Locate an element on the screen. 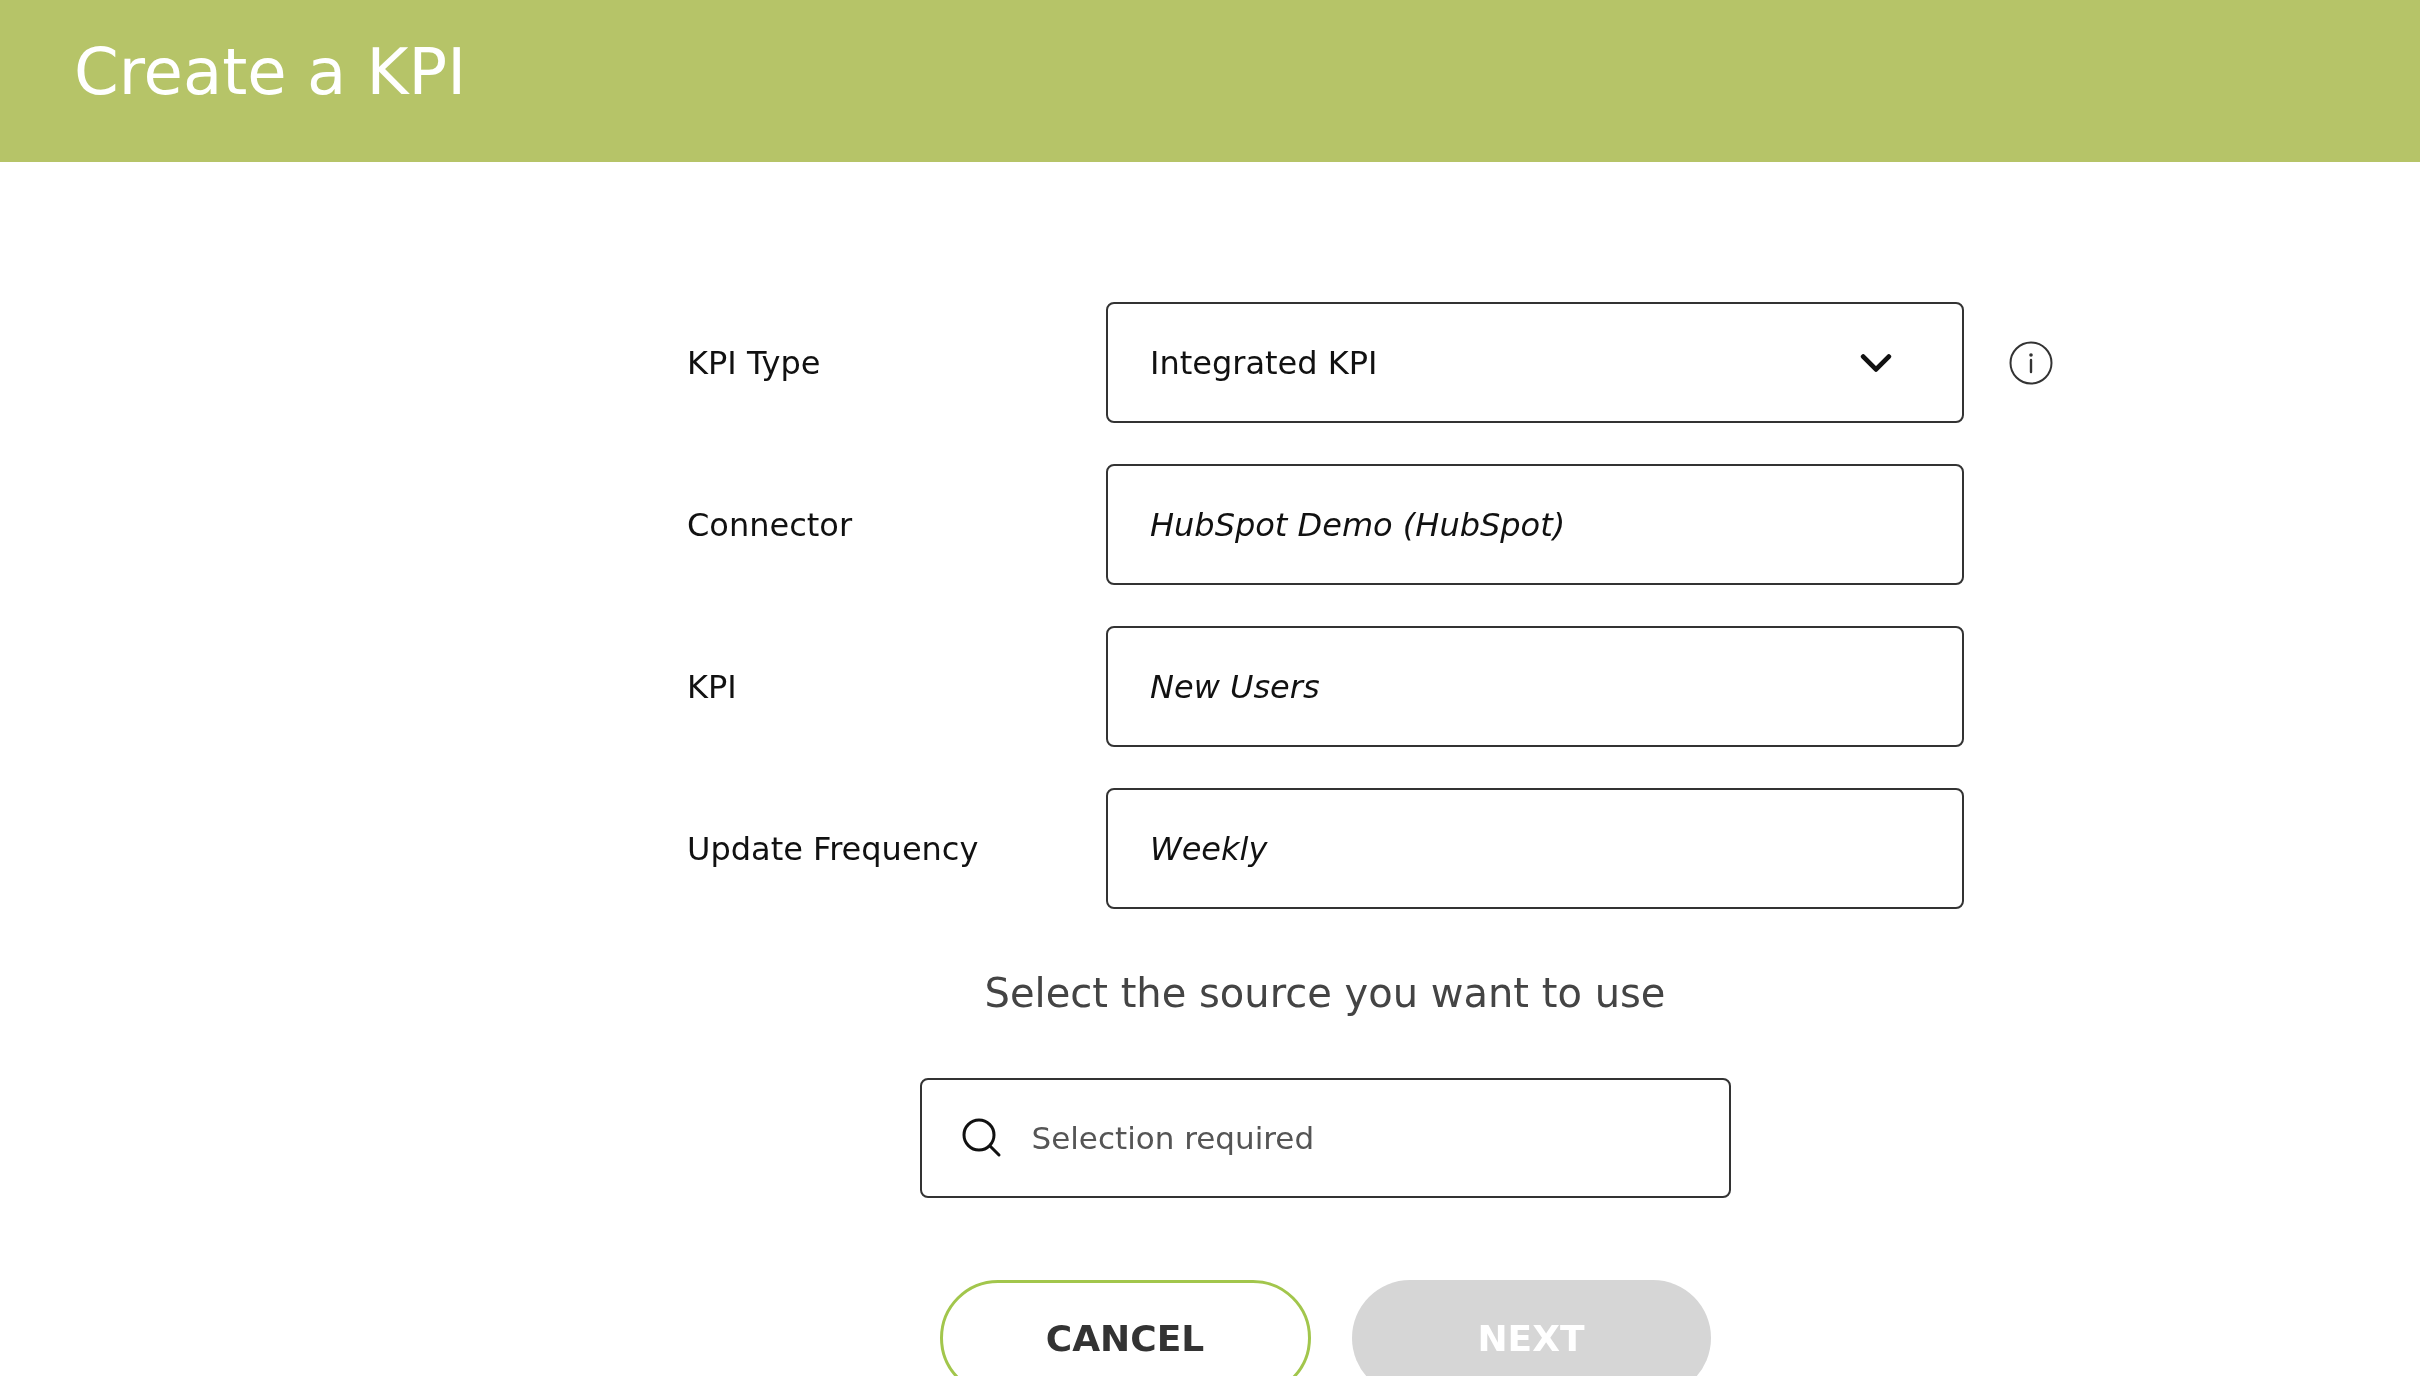  field-label: KPI is located at coordinates (712, 686).